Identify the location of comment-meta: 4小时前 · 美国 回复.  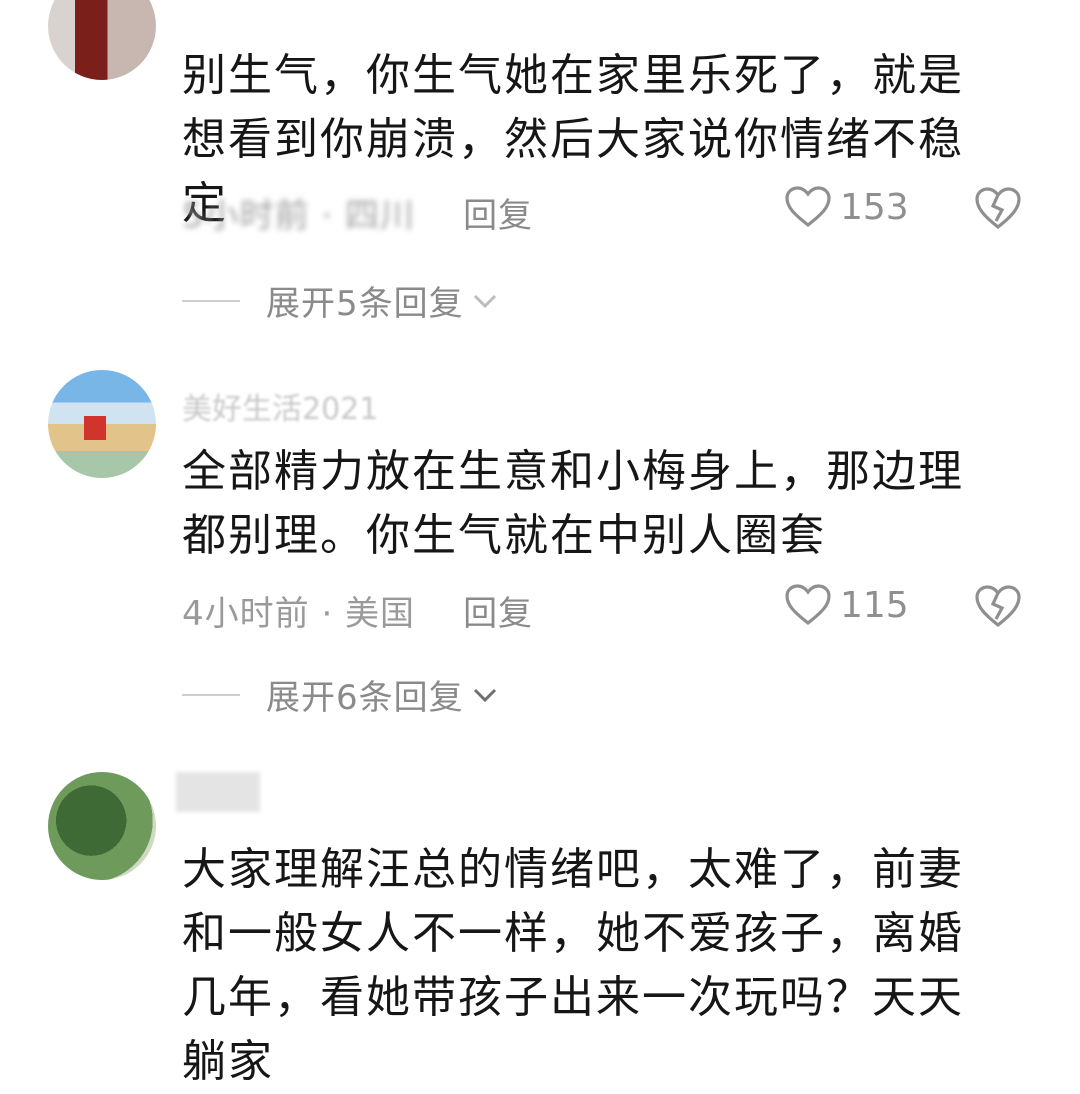
(357, 610).